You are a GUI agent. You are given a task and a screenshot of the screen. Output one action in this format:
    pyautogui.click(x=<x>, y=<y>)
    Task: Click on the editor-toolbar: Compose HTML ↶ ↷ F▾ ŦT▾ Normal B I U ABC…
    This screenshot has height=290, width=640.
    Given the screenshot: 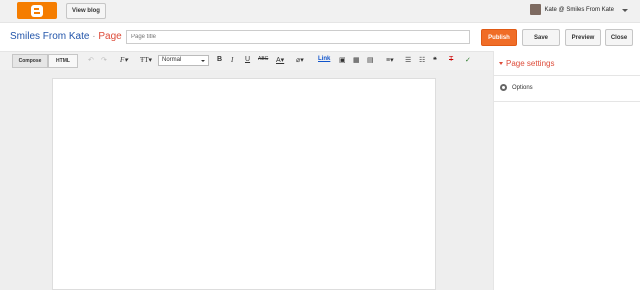 What is the action you would take?
    pyautogui.click(x=246, y=61)
    